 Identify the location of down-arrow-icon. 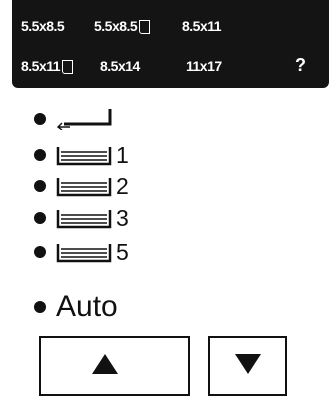
(247, 364).